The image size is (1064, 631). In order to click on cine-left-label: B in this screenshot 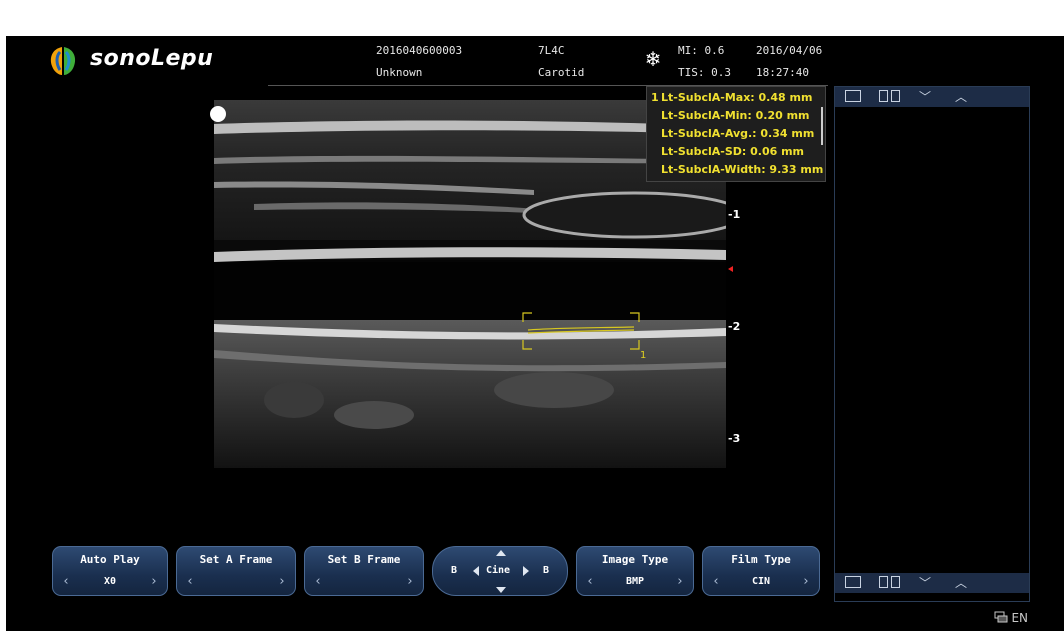, I will do `click(454, 570)`.